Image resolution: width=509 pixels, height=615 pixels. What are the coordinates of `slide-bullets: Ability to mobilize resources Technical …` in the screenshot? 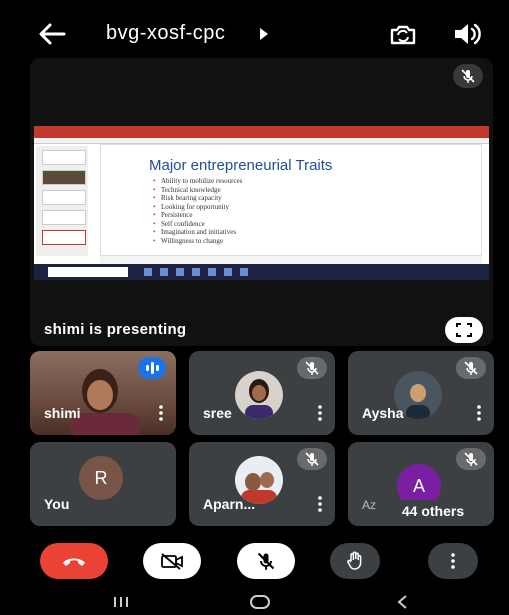 It's located at (197, 211).